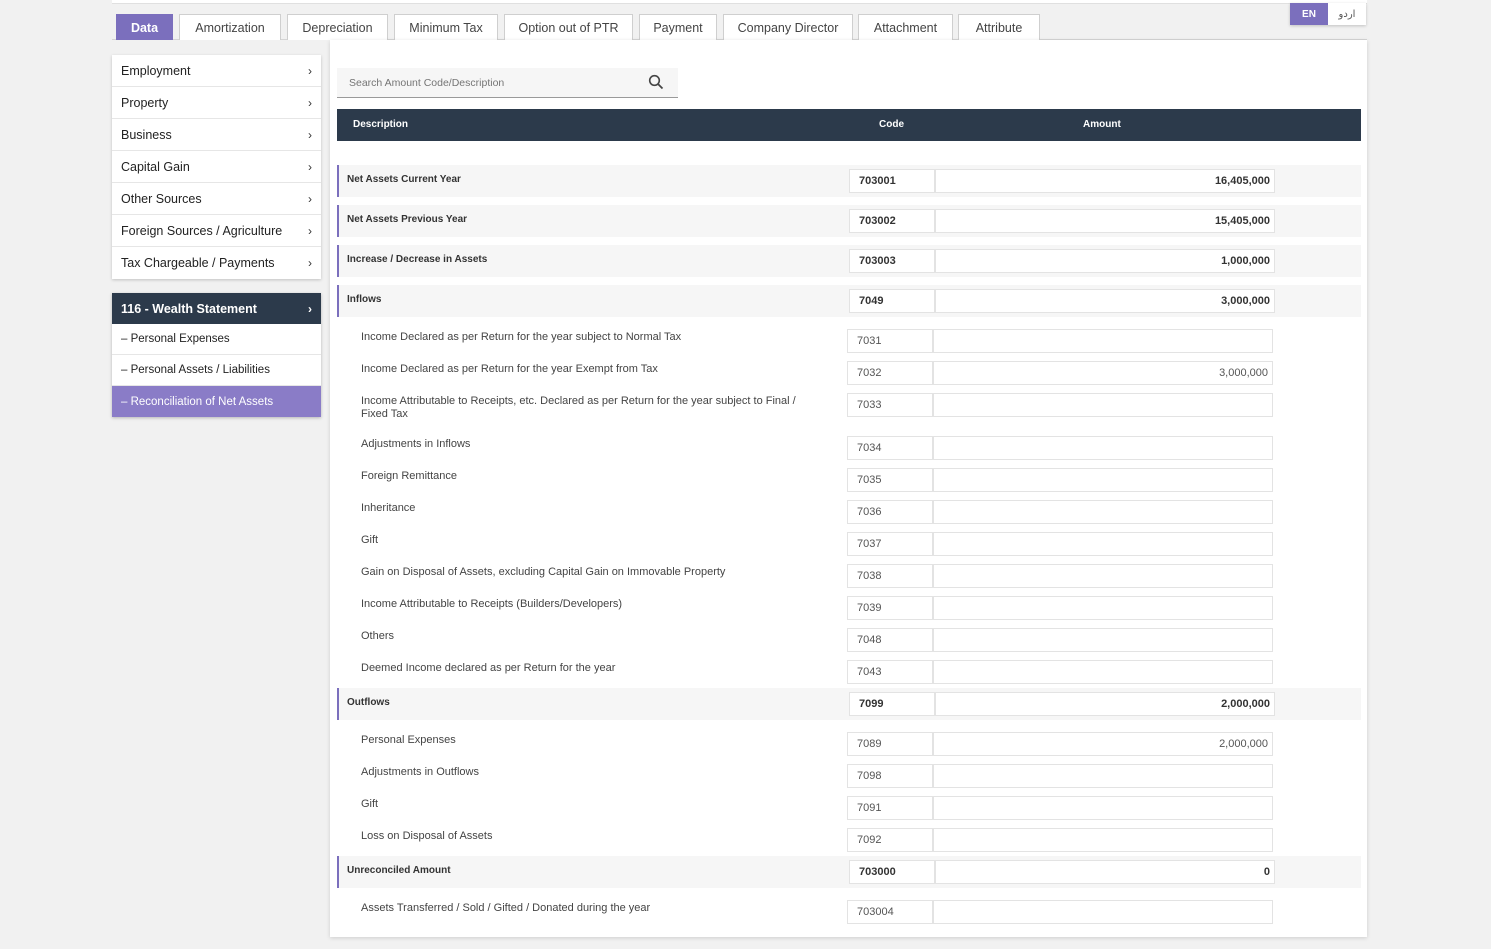 The image size is (1491, 949). Describe the element at coordinates (216, 135) in the screenshot. I see `sidebar-item-business: Business ›` at that location.